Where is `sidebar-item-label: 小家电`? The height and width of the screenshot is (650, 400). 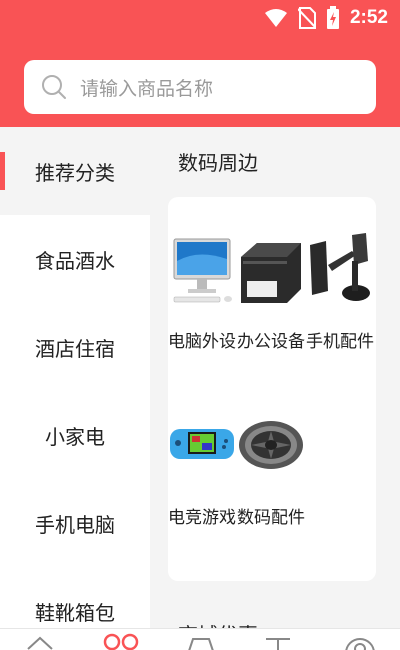 sidebar-item-label: 小家电 is located at coordinates (75, 436).